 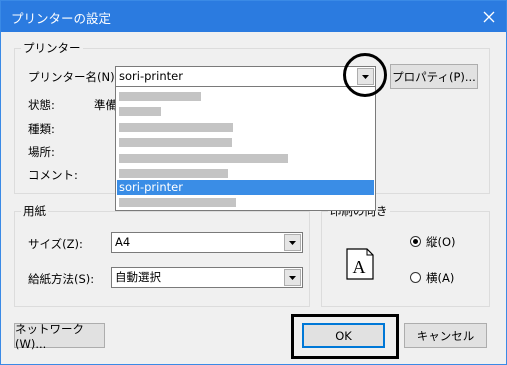 What do you see at coordinates (151, 76) in the screenshot?
I see `printer-name-value: sori-printer` at bounding box center [151, 76].